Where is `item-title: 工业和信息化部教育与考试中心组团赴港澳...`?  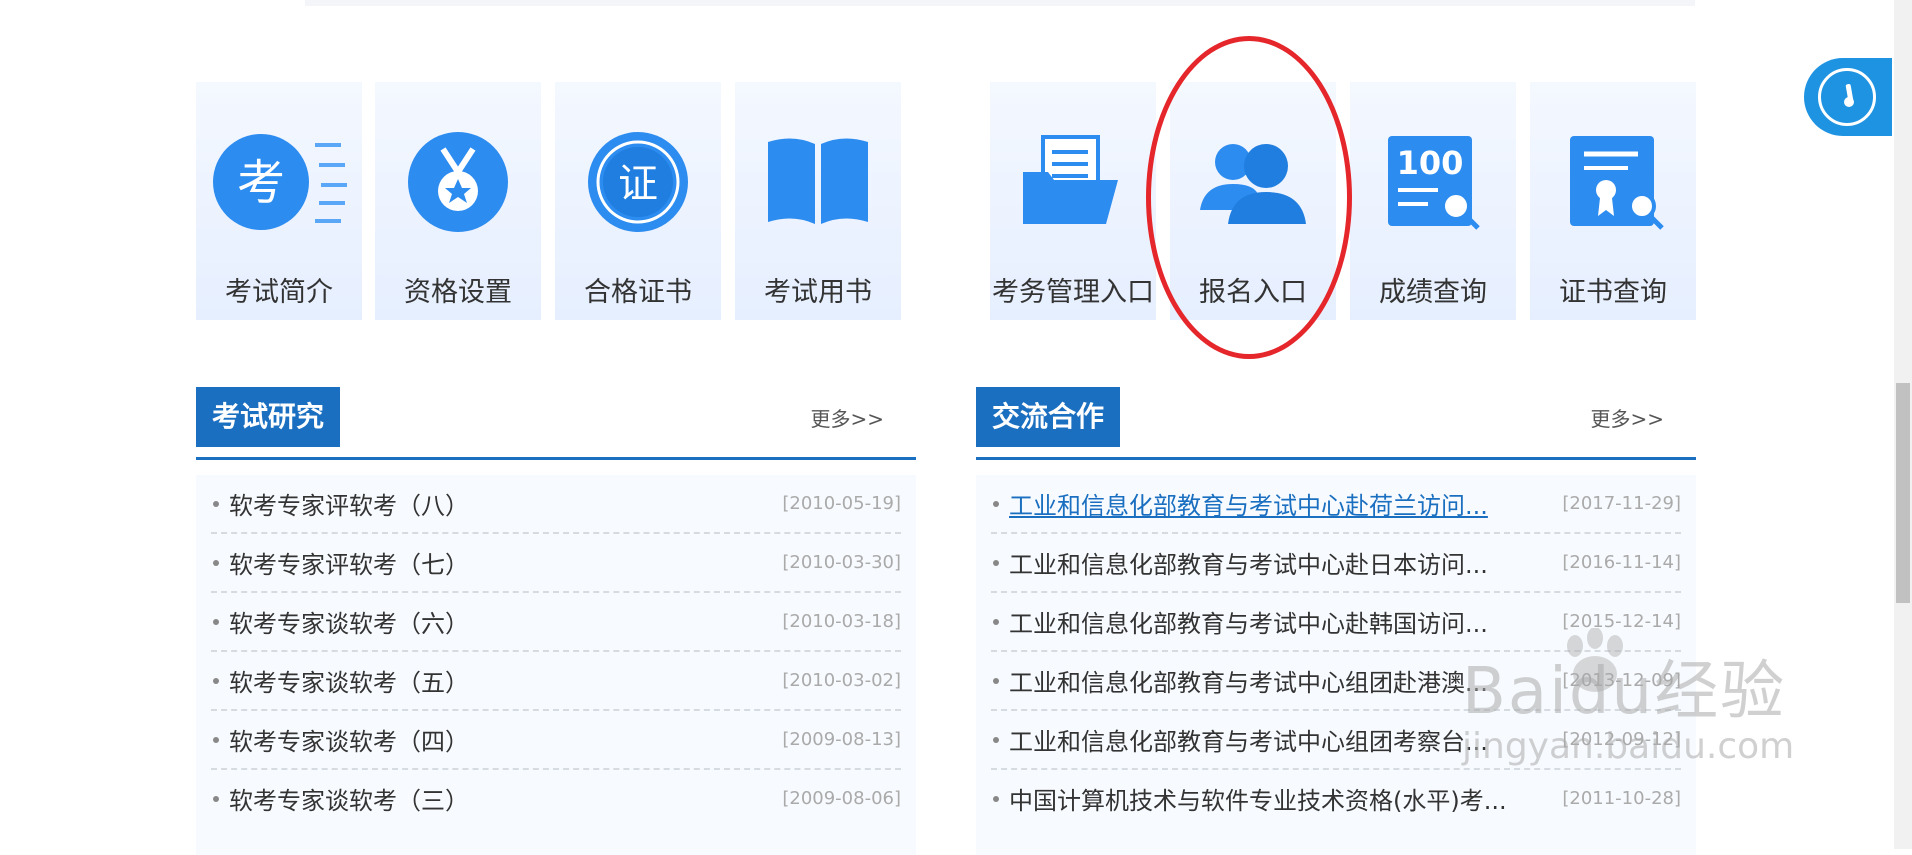 item-title: 工业和信息化部教育与考试中心组团赴港澳... is located at coordinates (1248, 680).